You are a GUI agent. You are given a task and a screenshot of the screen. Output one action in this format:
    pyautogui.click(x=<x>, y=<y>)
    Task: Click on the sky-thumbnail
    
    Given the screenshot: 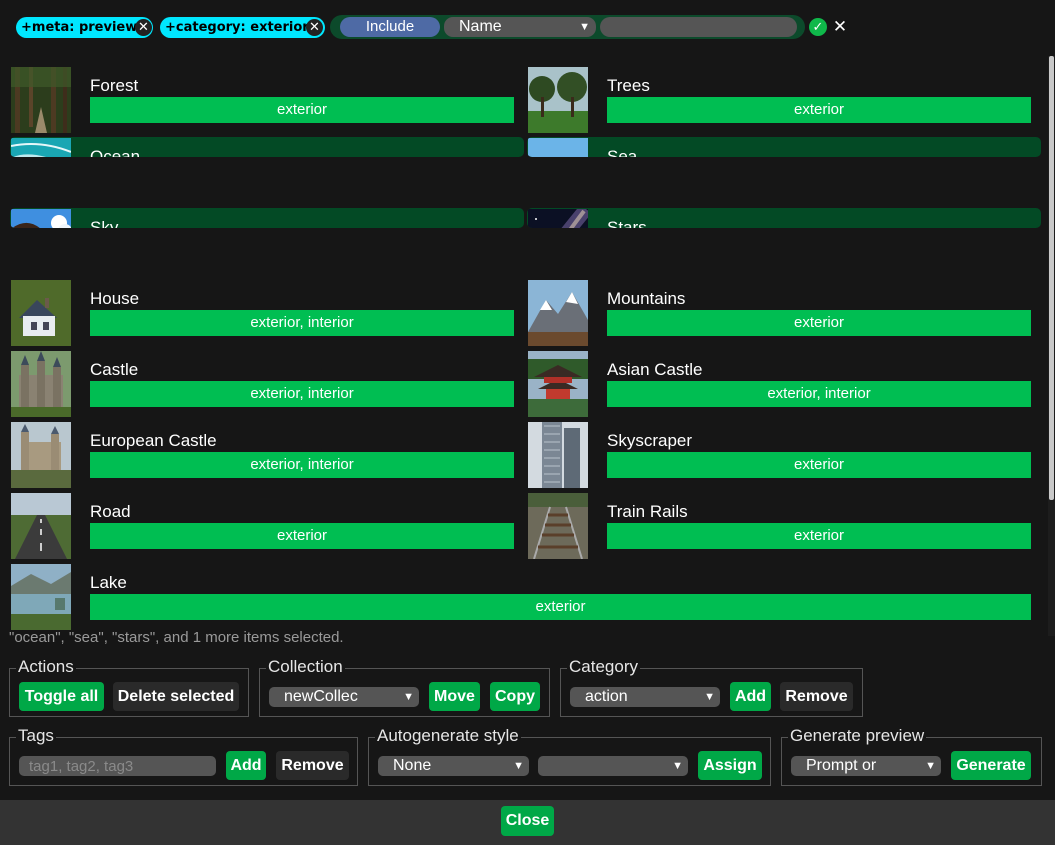 What is the action you would take?
    pyautogui.click(x=41, y=218)
    